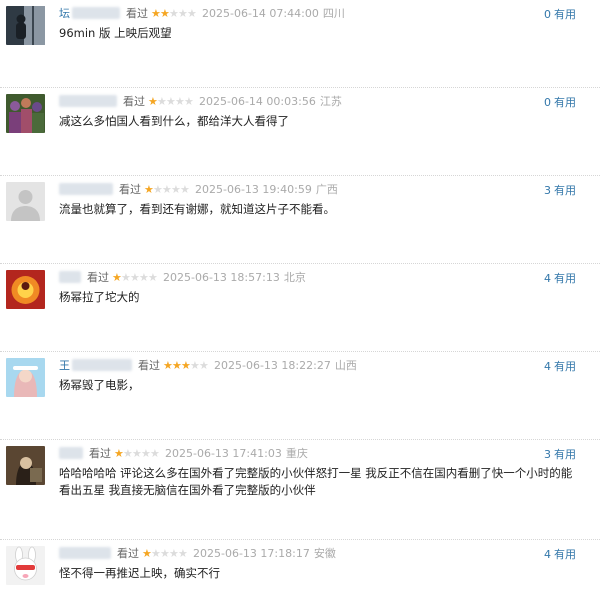 The height and width of the screenshot is (593, 600). What do you see at coordinates (99, 385) in the screenshot?
I see `comment-text: 杨幂毁了电影，` at bounding box center [99, 385].